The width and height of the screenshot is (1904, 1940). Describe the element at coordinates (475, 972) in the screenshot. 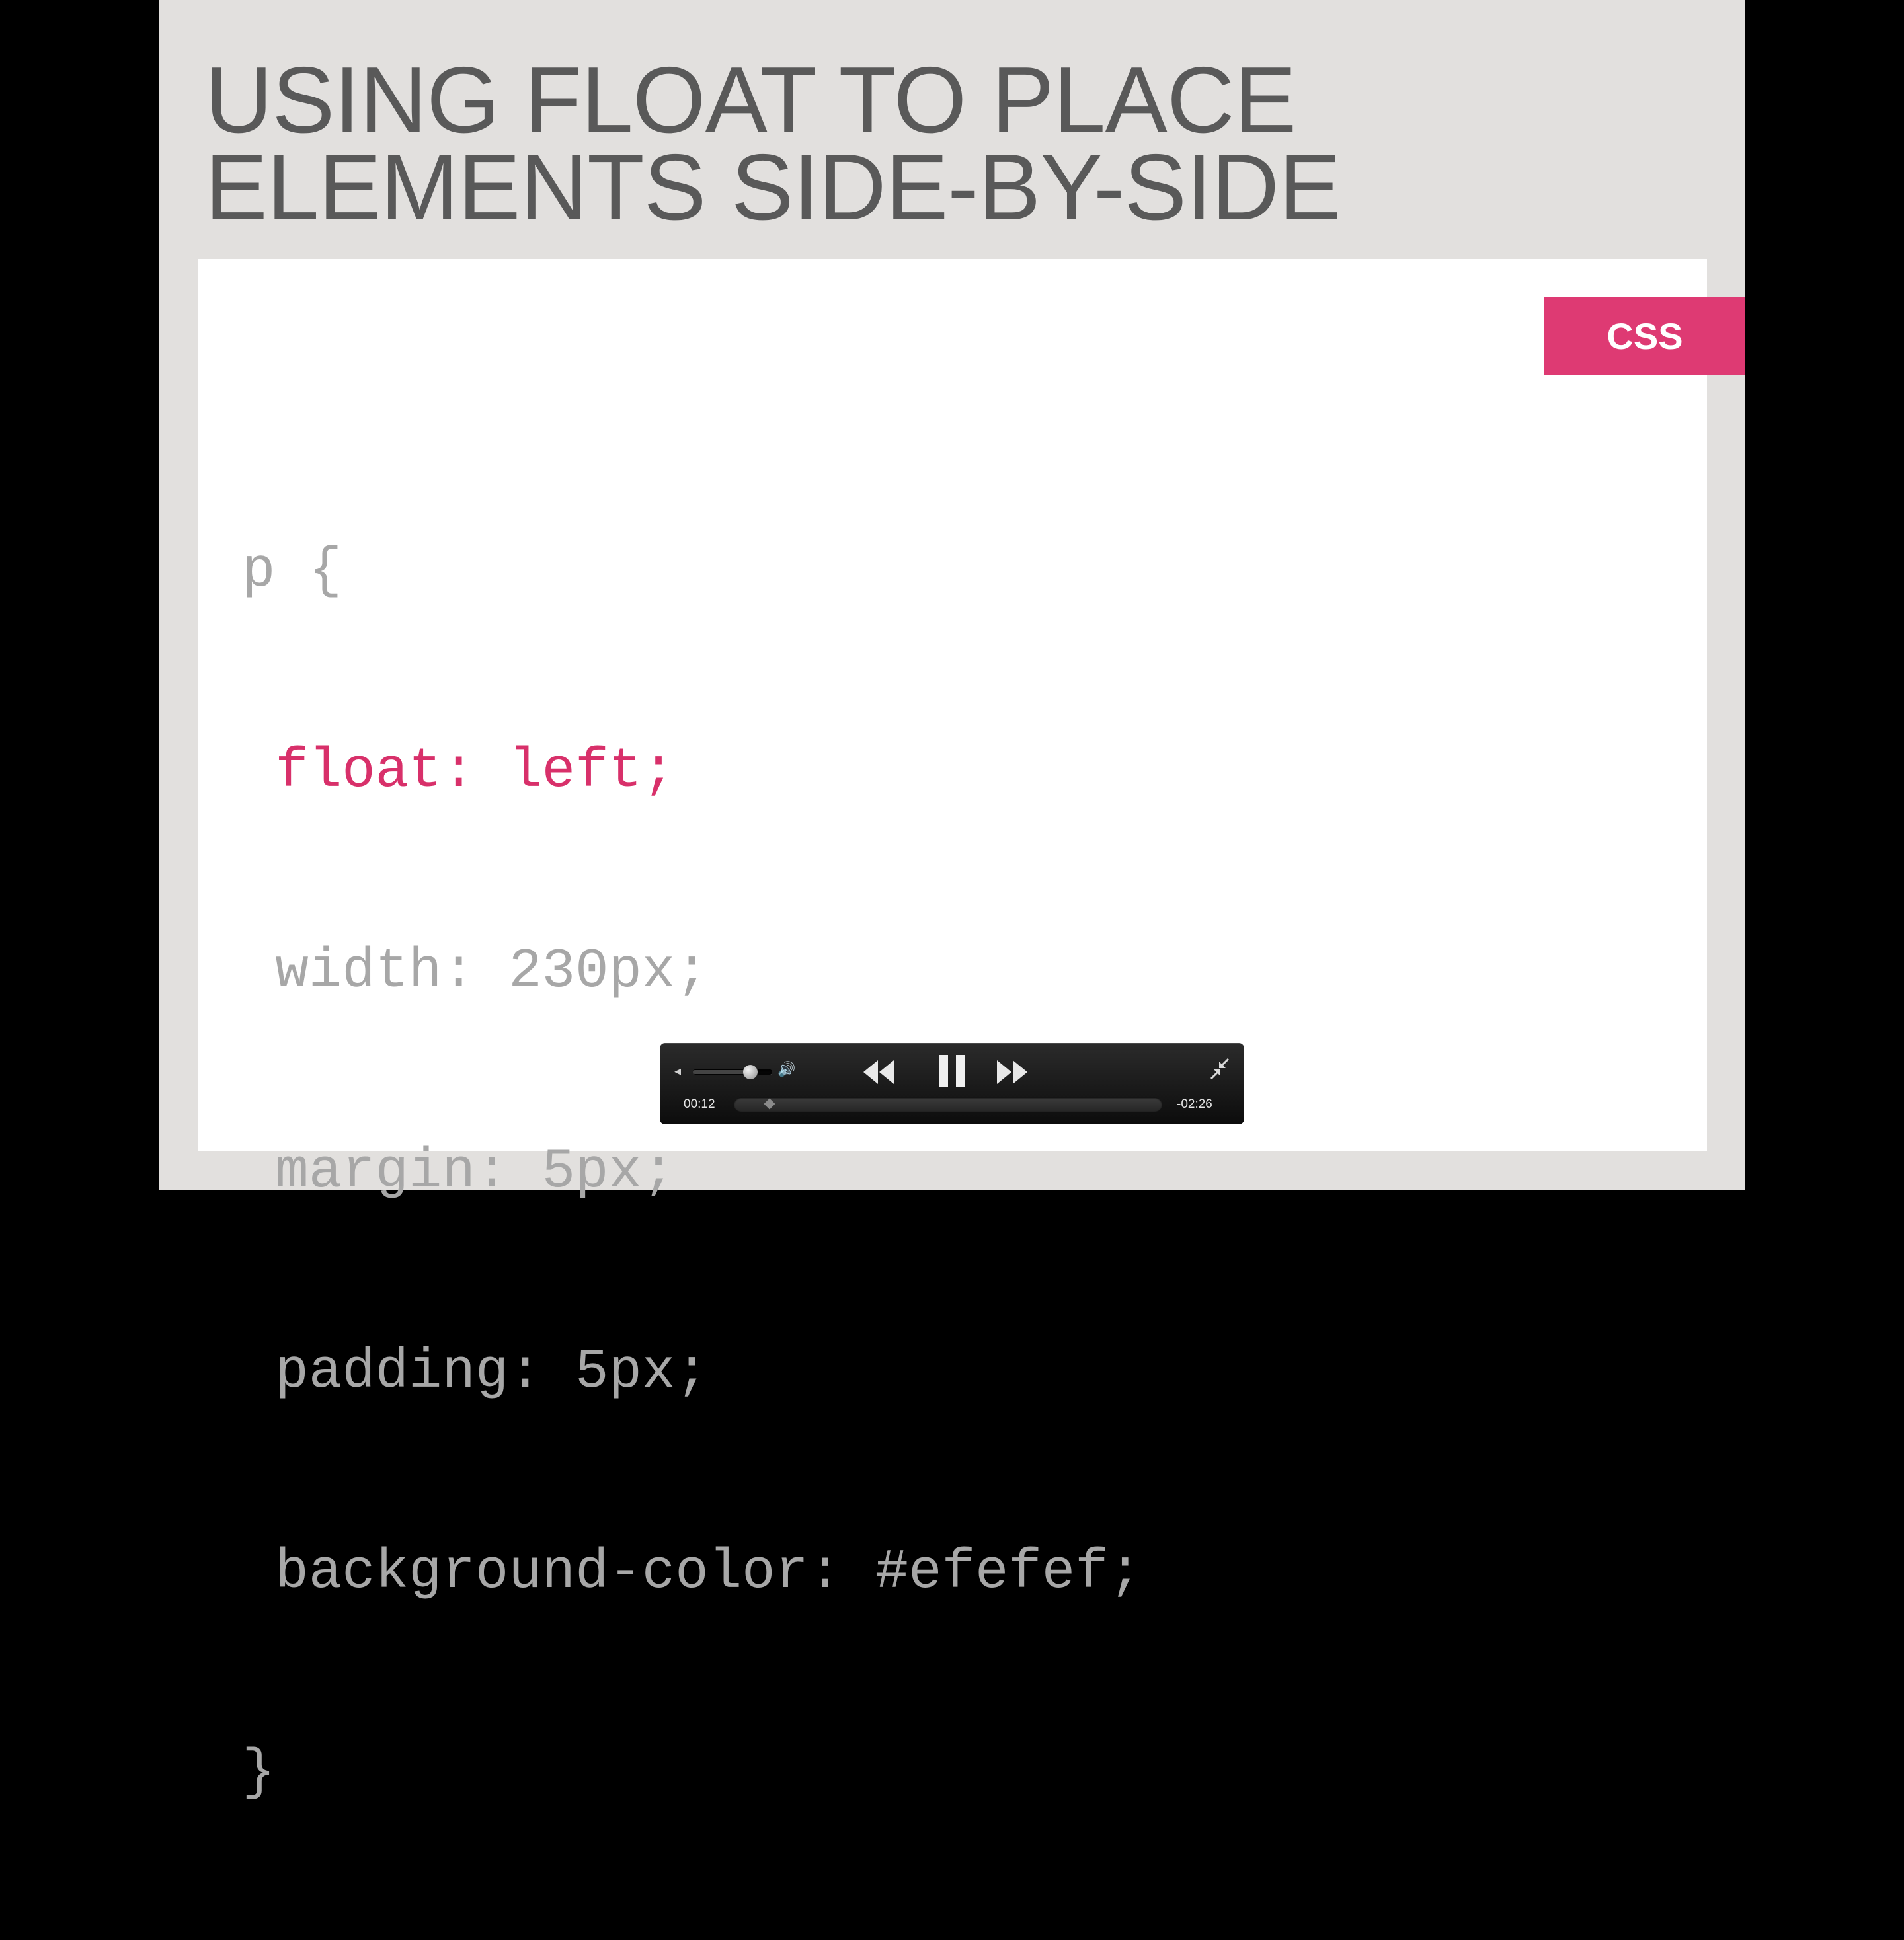

I see `code-line-width: width: 230px;` at that location.